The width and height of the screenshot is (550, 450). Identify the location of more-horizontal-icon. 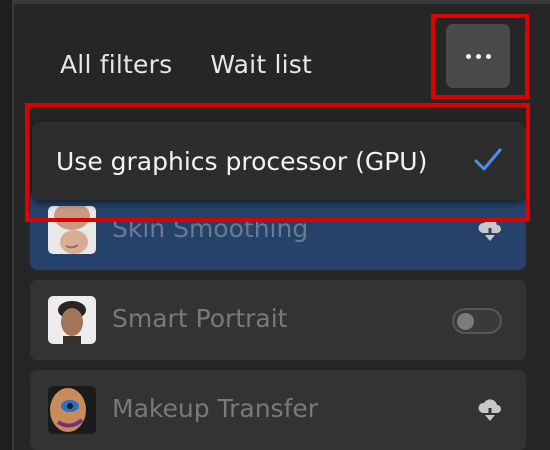
(478, 56).